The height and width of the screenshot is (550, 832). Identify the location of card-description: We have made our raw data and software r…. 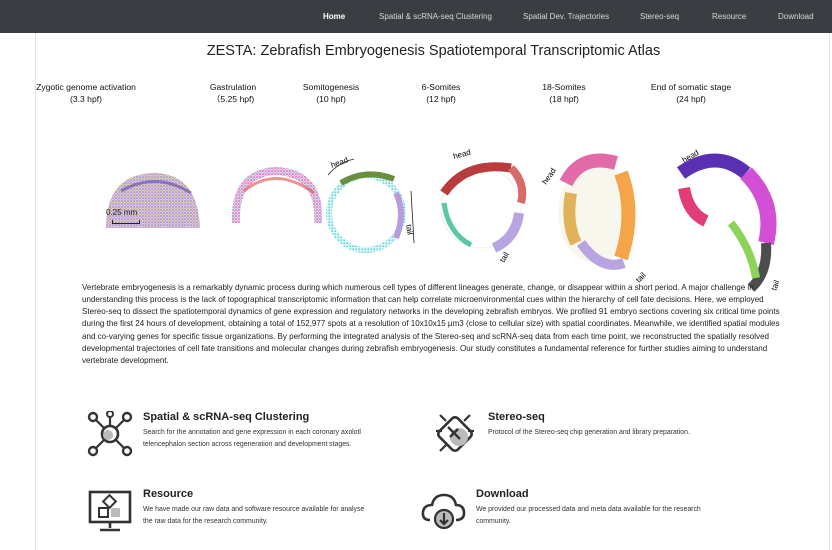
(254, 515).